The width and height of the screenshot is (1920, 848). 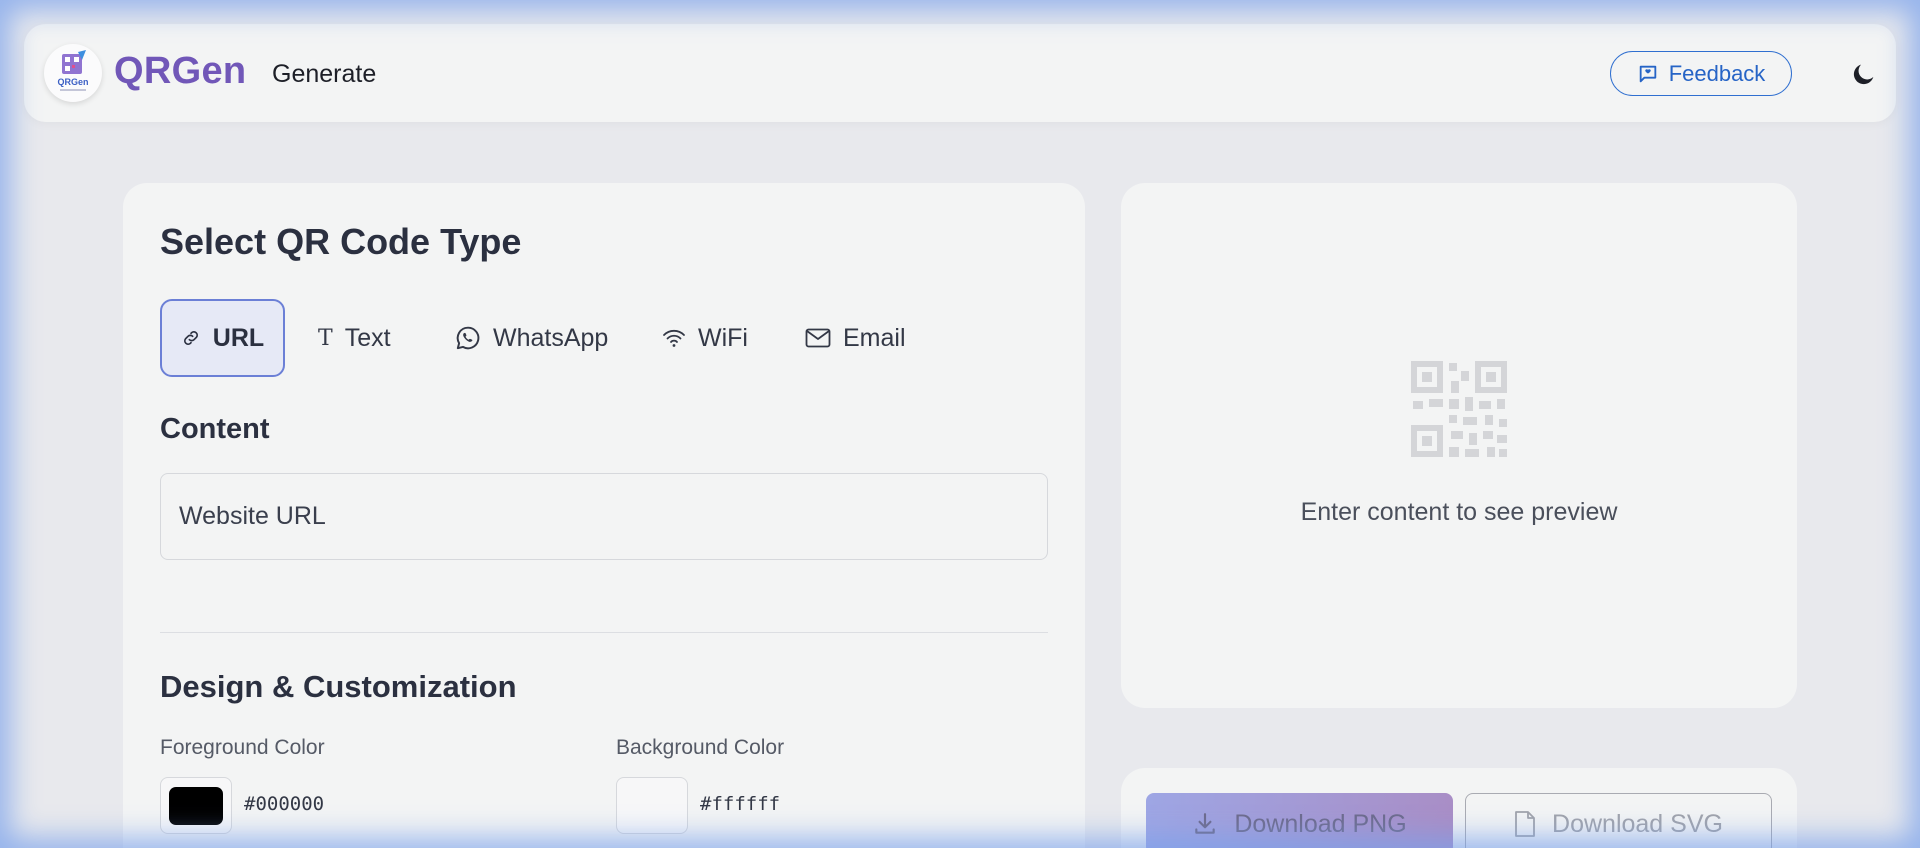 I want to click on app-logo: QRGen, so click(x=73, y=73).